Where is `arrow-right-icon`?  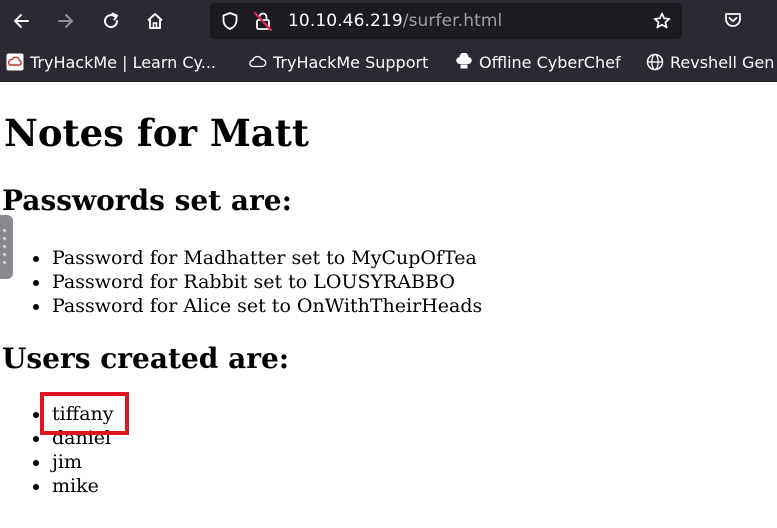
arrow-right-icon is located at coordinates (65, 21).